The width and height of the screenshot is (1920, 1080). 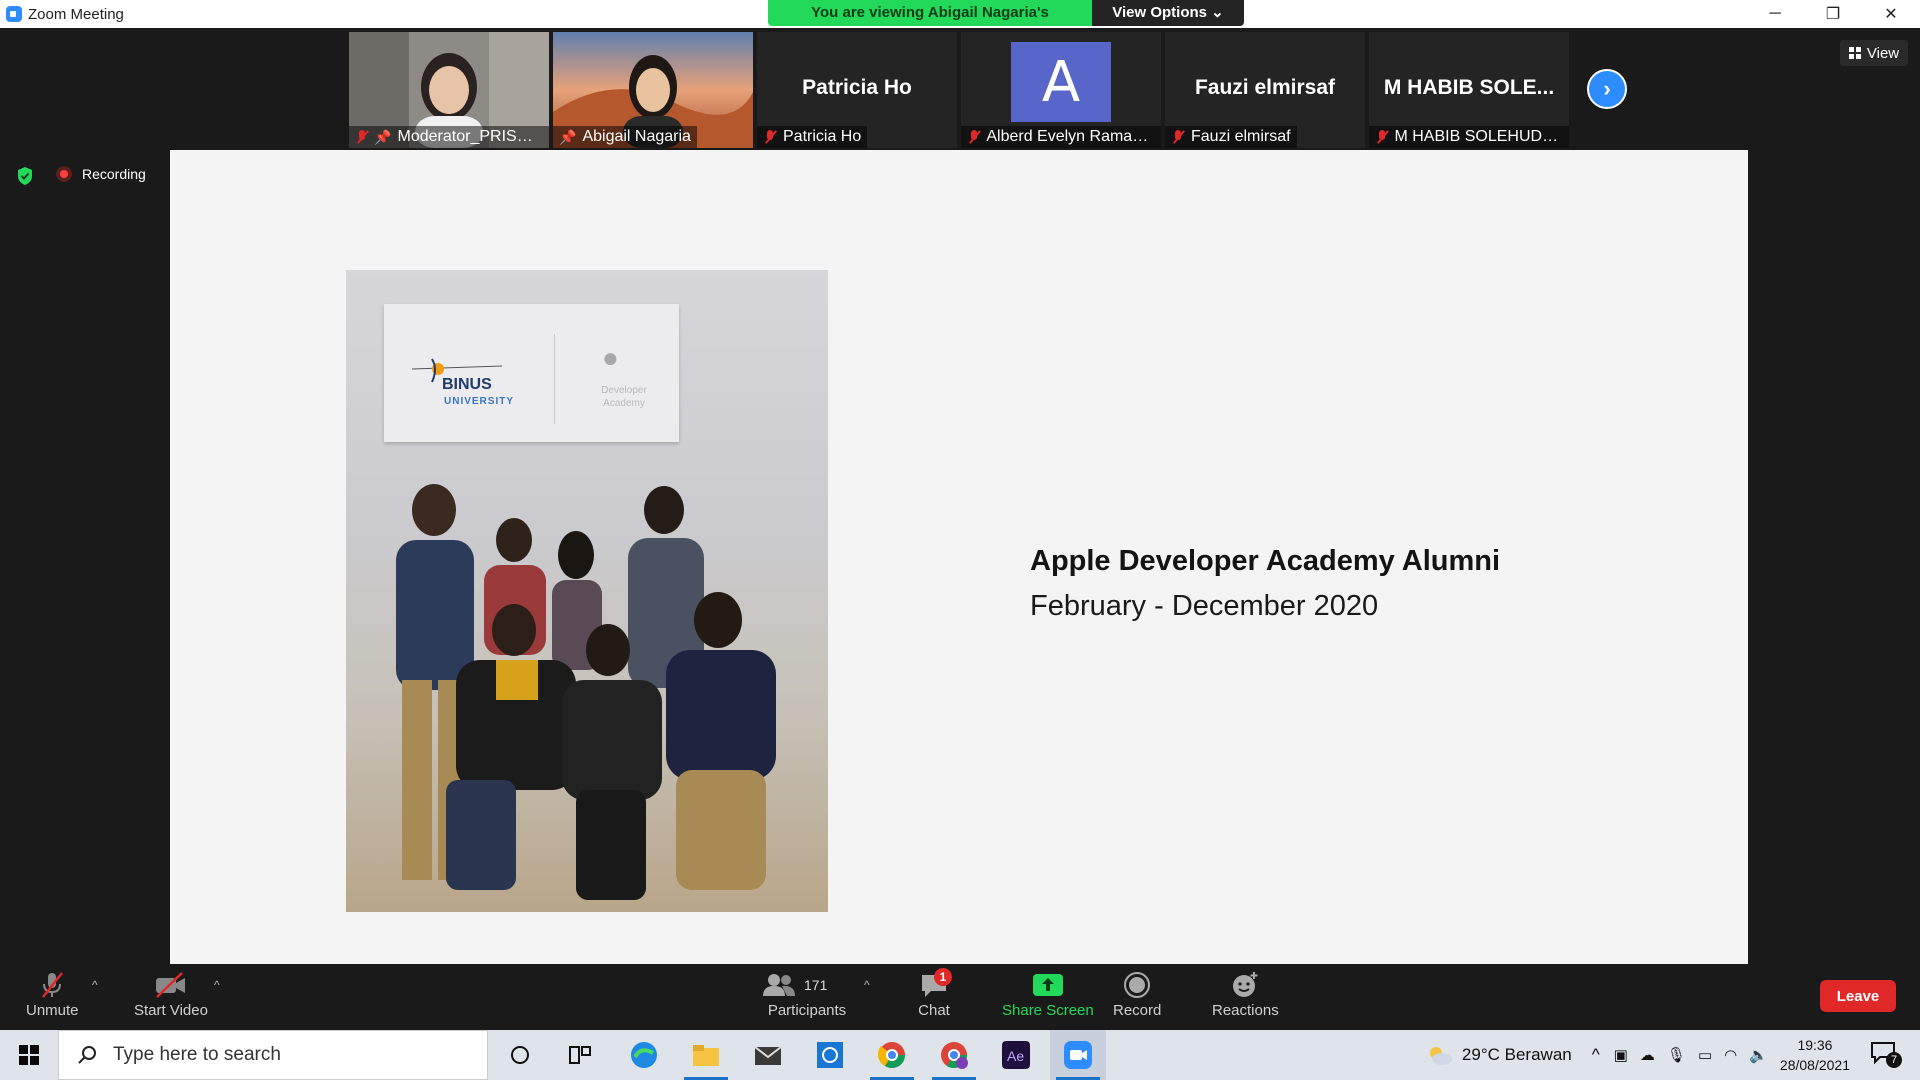 What do you see at coordinates (95, 985) in the screenshot?
I see `audio-options-caret: ^` at bounding box center [95, 985].